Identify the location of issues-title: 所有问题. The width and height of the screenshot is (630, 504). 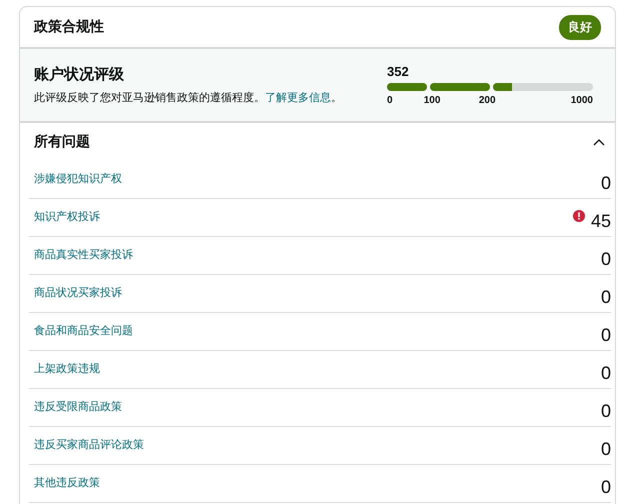
(62, 142).